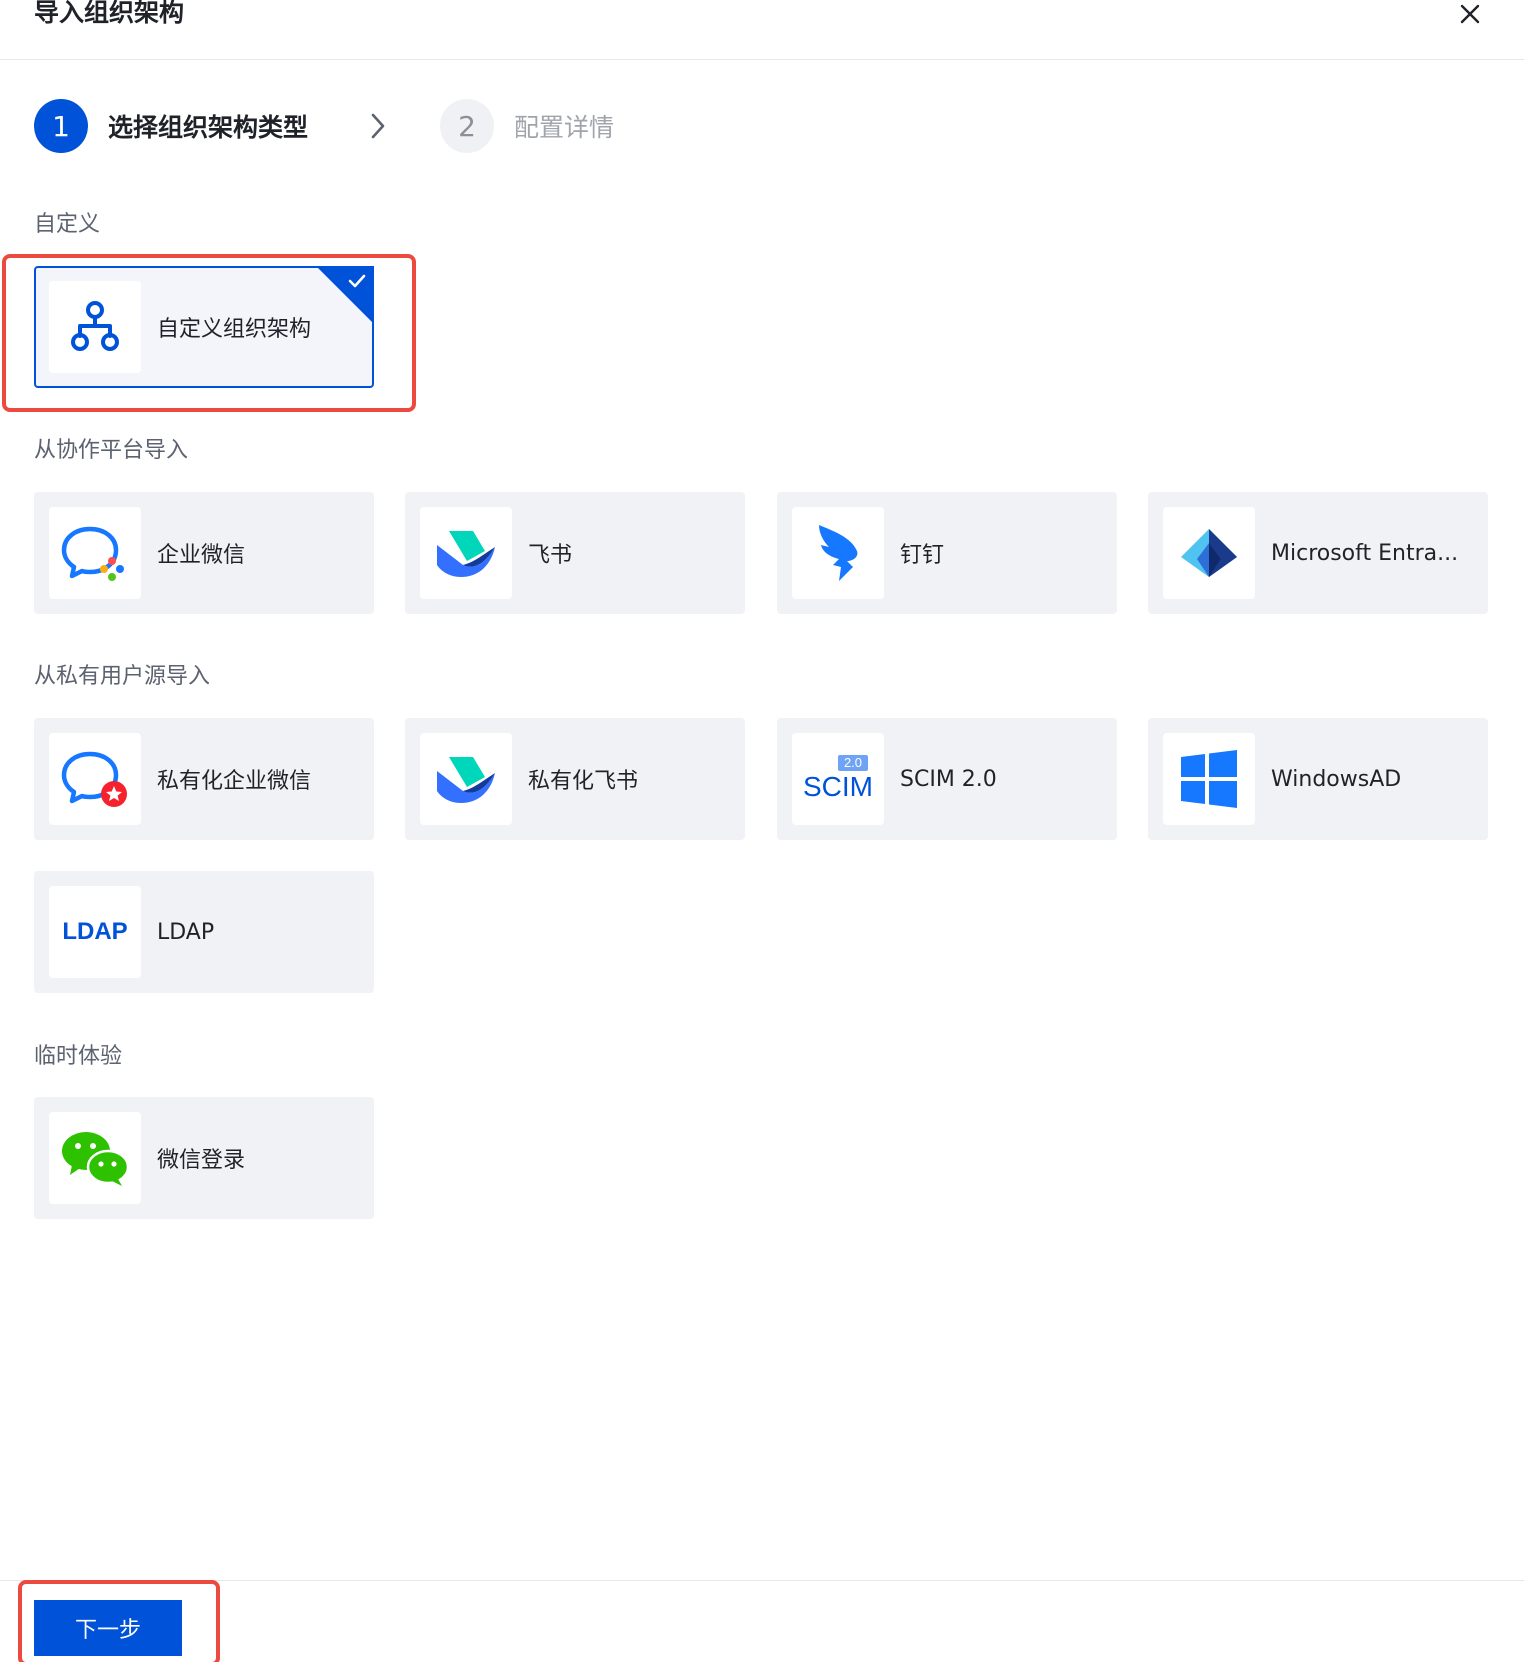 This screenshot has width=1524, height=1662. What do you see at coordinates (564, 127) in the screenshot?
I see `step-2-label: 配置详情` at bounding box center [564, 127].